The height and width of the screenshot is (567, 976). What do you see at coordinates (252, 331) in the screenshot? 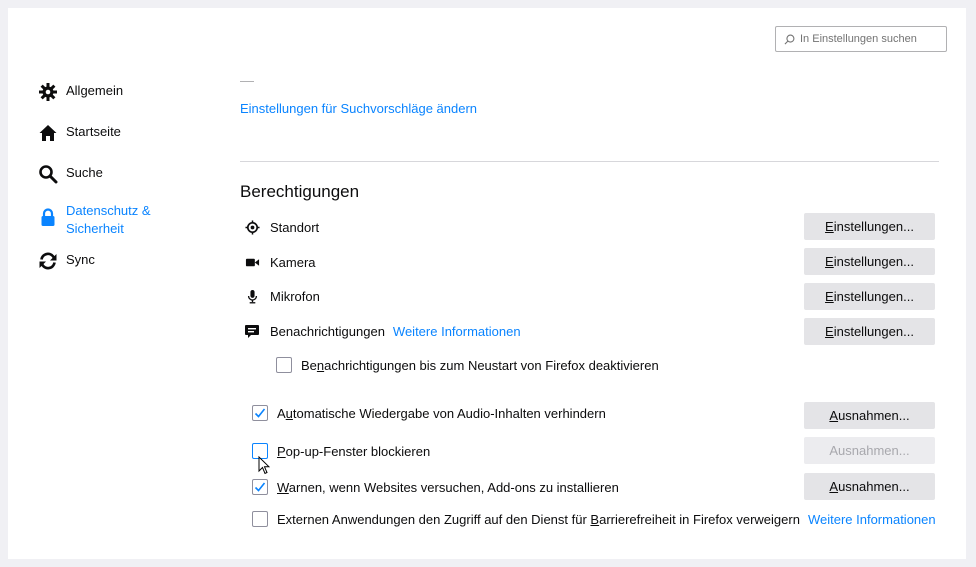
I see `notification-icon` at bounding box center [252, 331].